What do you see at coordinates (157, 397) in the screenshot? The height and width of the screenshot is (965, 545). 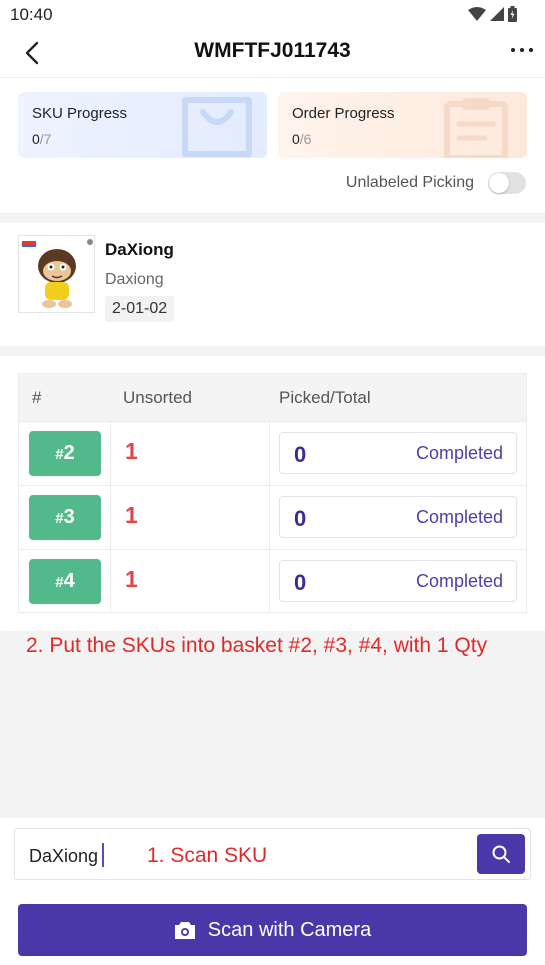 I see `header-unsorted: Unsorted` at bounding box center [157, 397].